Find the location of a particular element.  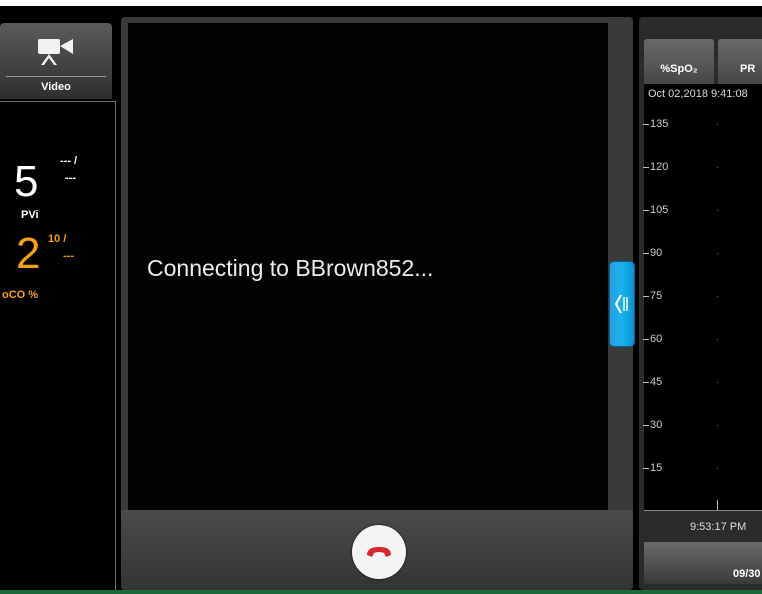

y-tick-label: 120 is located at coordinates (659, 167).